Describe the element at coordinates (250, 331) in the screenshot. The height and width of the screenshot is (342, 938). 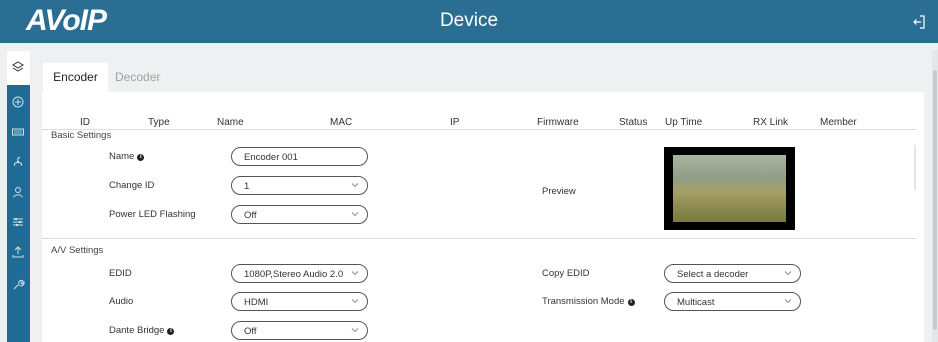
I see `dante-bridge-value: Off` at that location.